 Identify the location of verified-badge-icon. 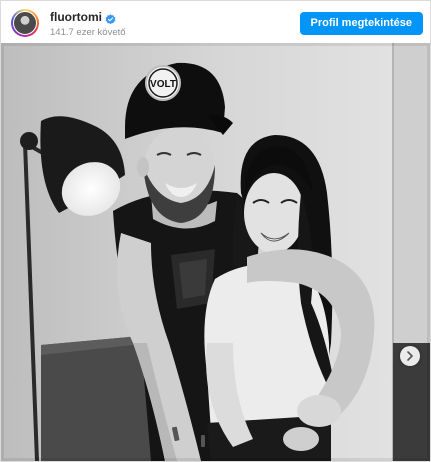
(110, 18).